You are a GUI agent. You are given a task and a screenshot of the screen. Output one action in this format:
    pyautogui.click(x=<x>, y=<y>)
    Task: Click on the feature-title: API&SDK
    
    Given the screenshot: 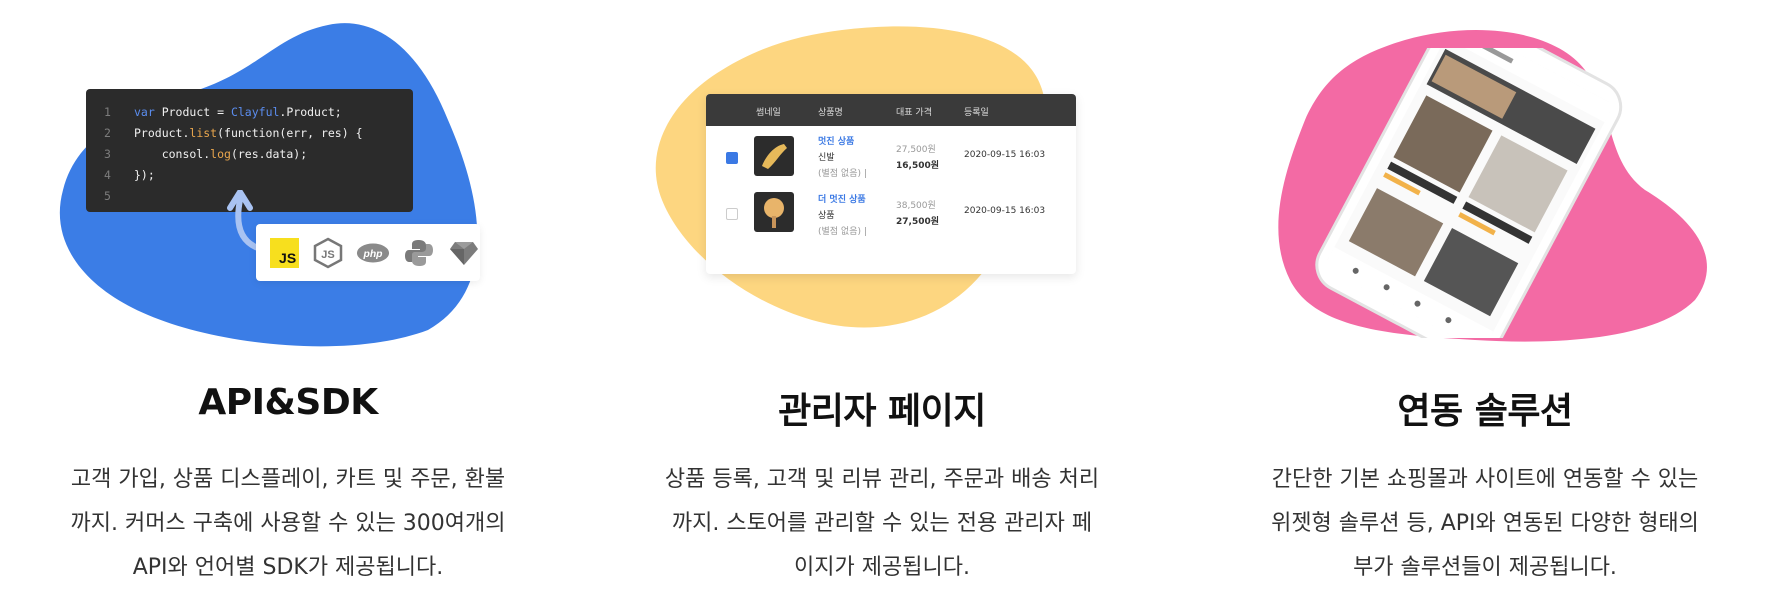 What is the action you would take?
    pyautogui.click(x=288, y=402)
    